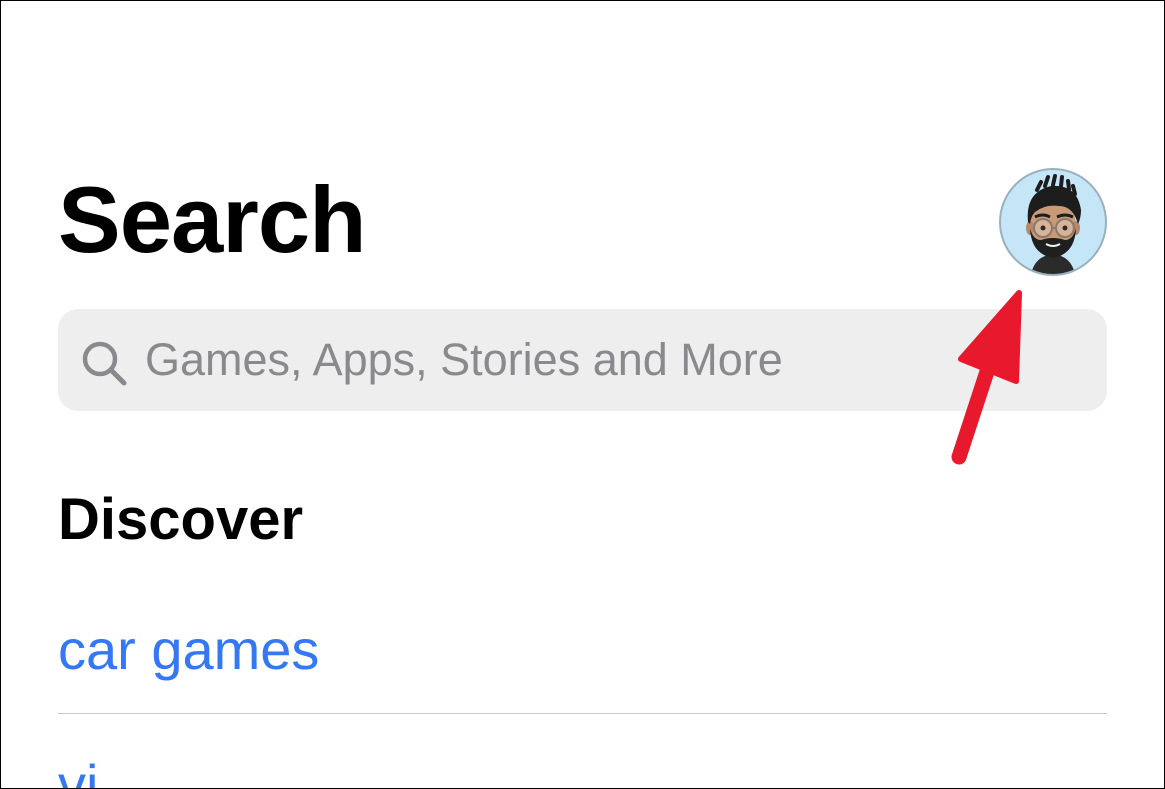  Describe the element at coordinates (582, 713) in the screenshot. I see `list-divider` at that location.